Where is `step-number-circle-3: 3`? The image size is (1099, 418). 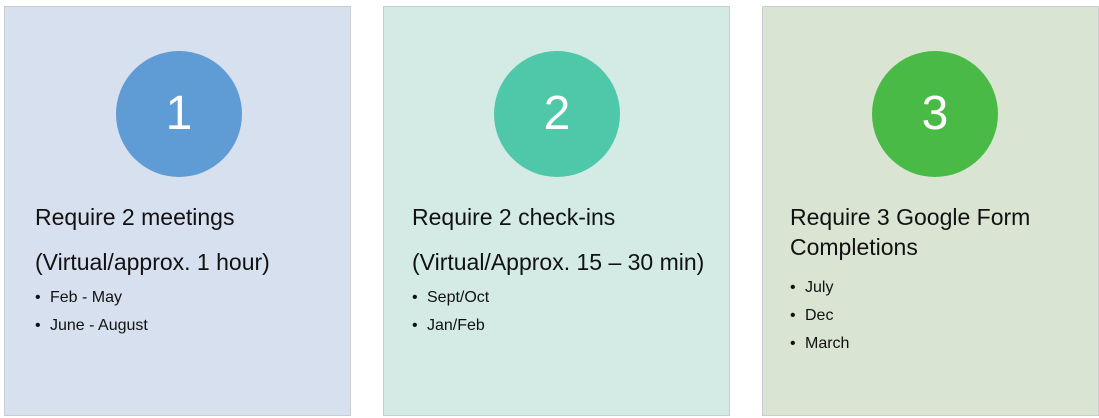 step-number-circle-3: 3 is located at coordinates (935, 114).